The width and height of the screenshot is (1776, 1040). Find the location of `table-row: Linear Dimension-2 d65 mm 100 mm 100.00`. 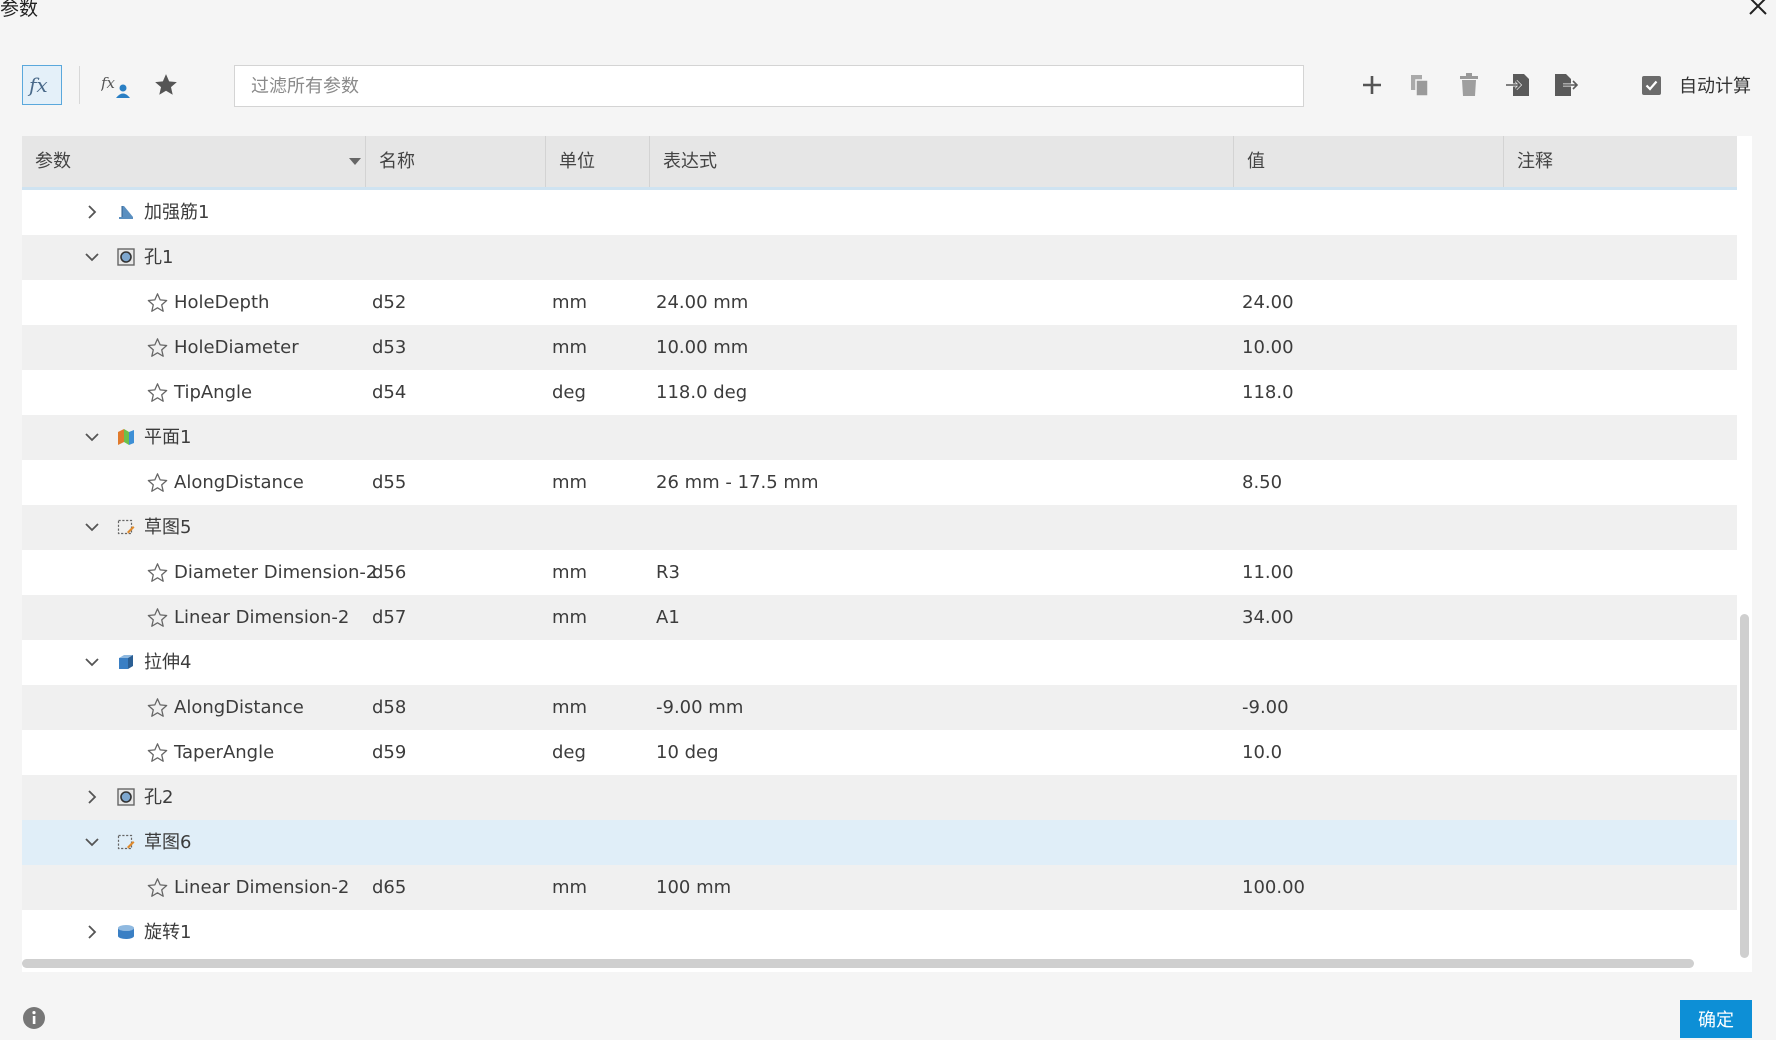

table-row: Linear Dimension-2 d65 mm 100 mm 100.00 is located at coordinates (879, 887).